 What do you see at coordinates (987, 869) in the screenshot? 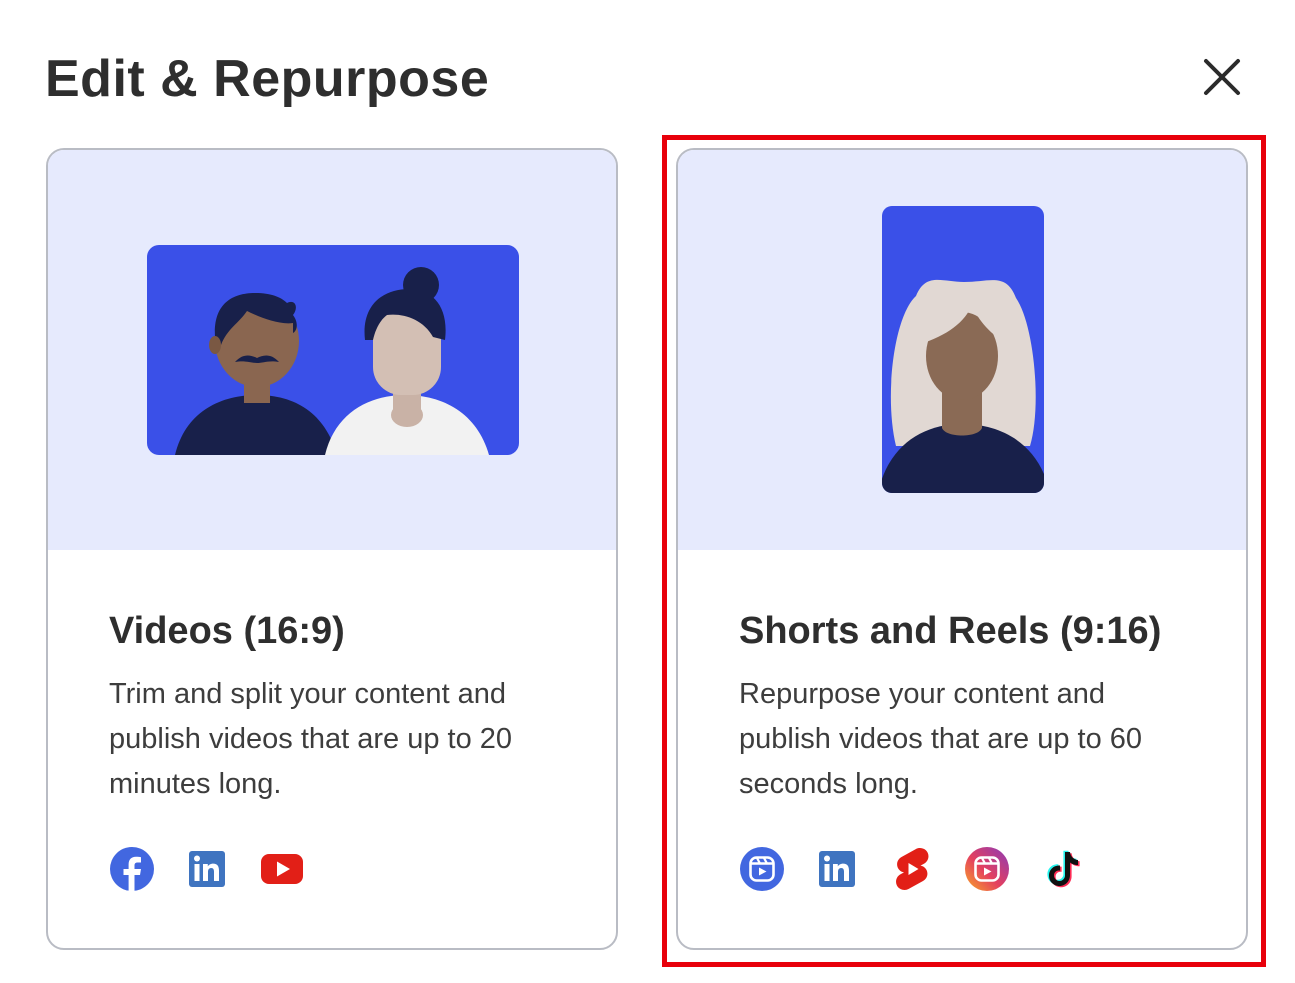
I see `instagram-reels-icon` at bounding box center [987, 869].